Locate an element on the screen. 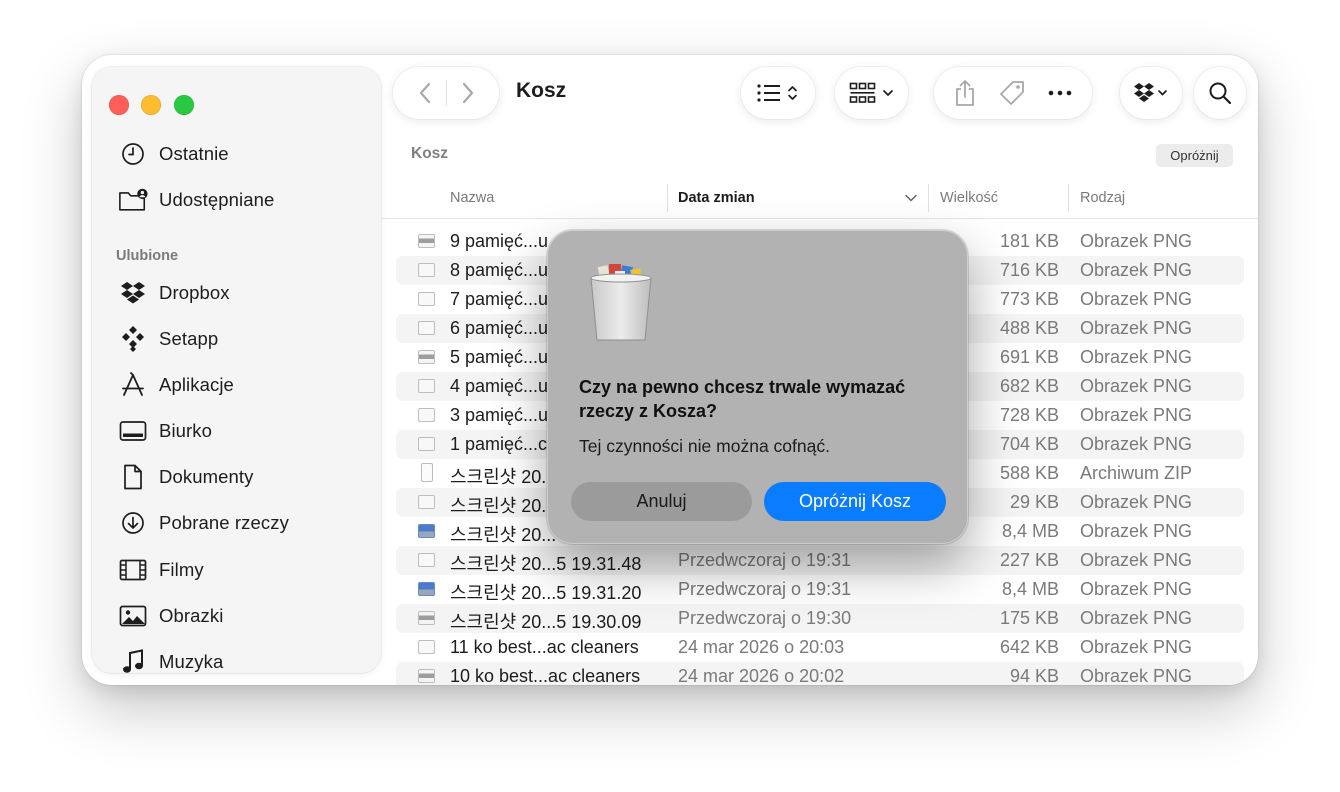 Image resolution: width=1340 pixels, height=792 pixels. file-date: 24 mar 2026 o 20:03 is located at coordinates (761, 647).